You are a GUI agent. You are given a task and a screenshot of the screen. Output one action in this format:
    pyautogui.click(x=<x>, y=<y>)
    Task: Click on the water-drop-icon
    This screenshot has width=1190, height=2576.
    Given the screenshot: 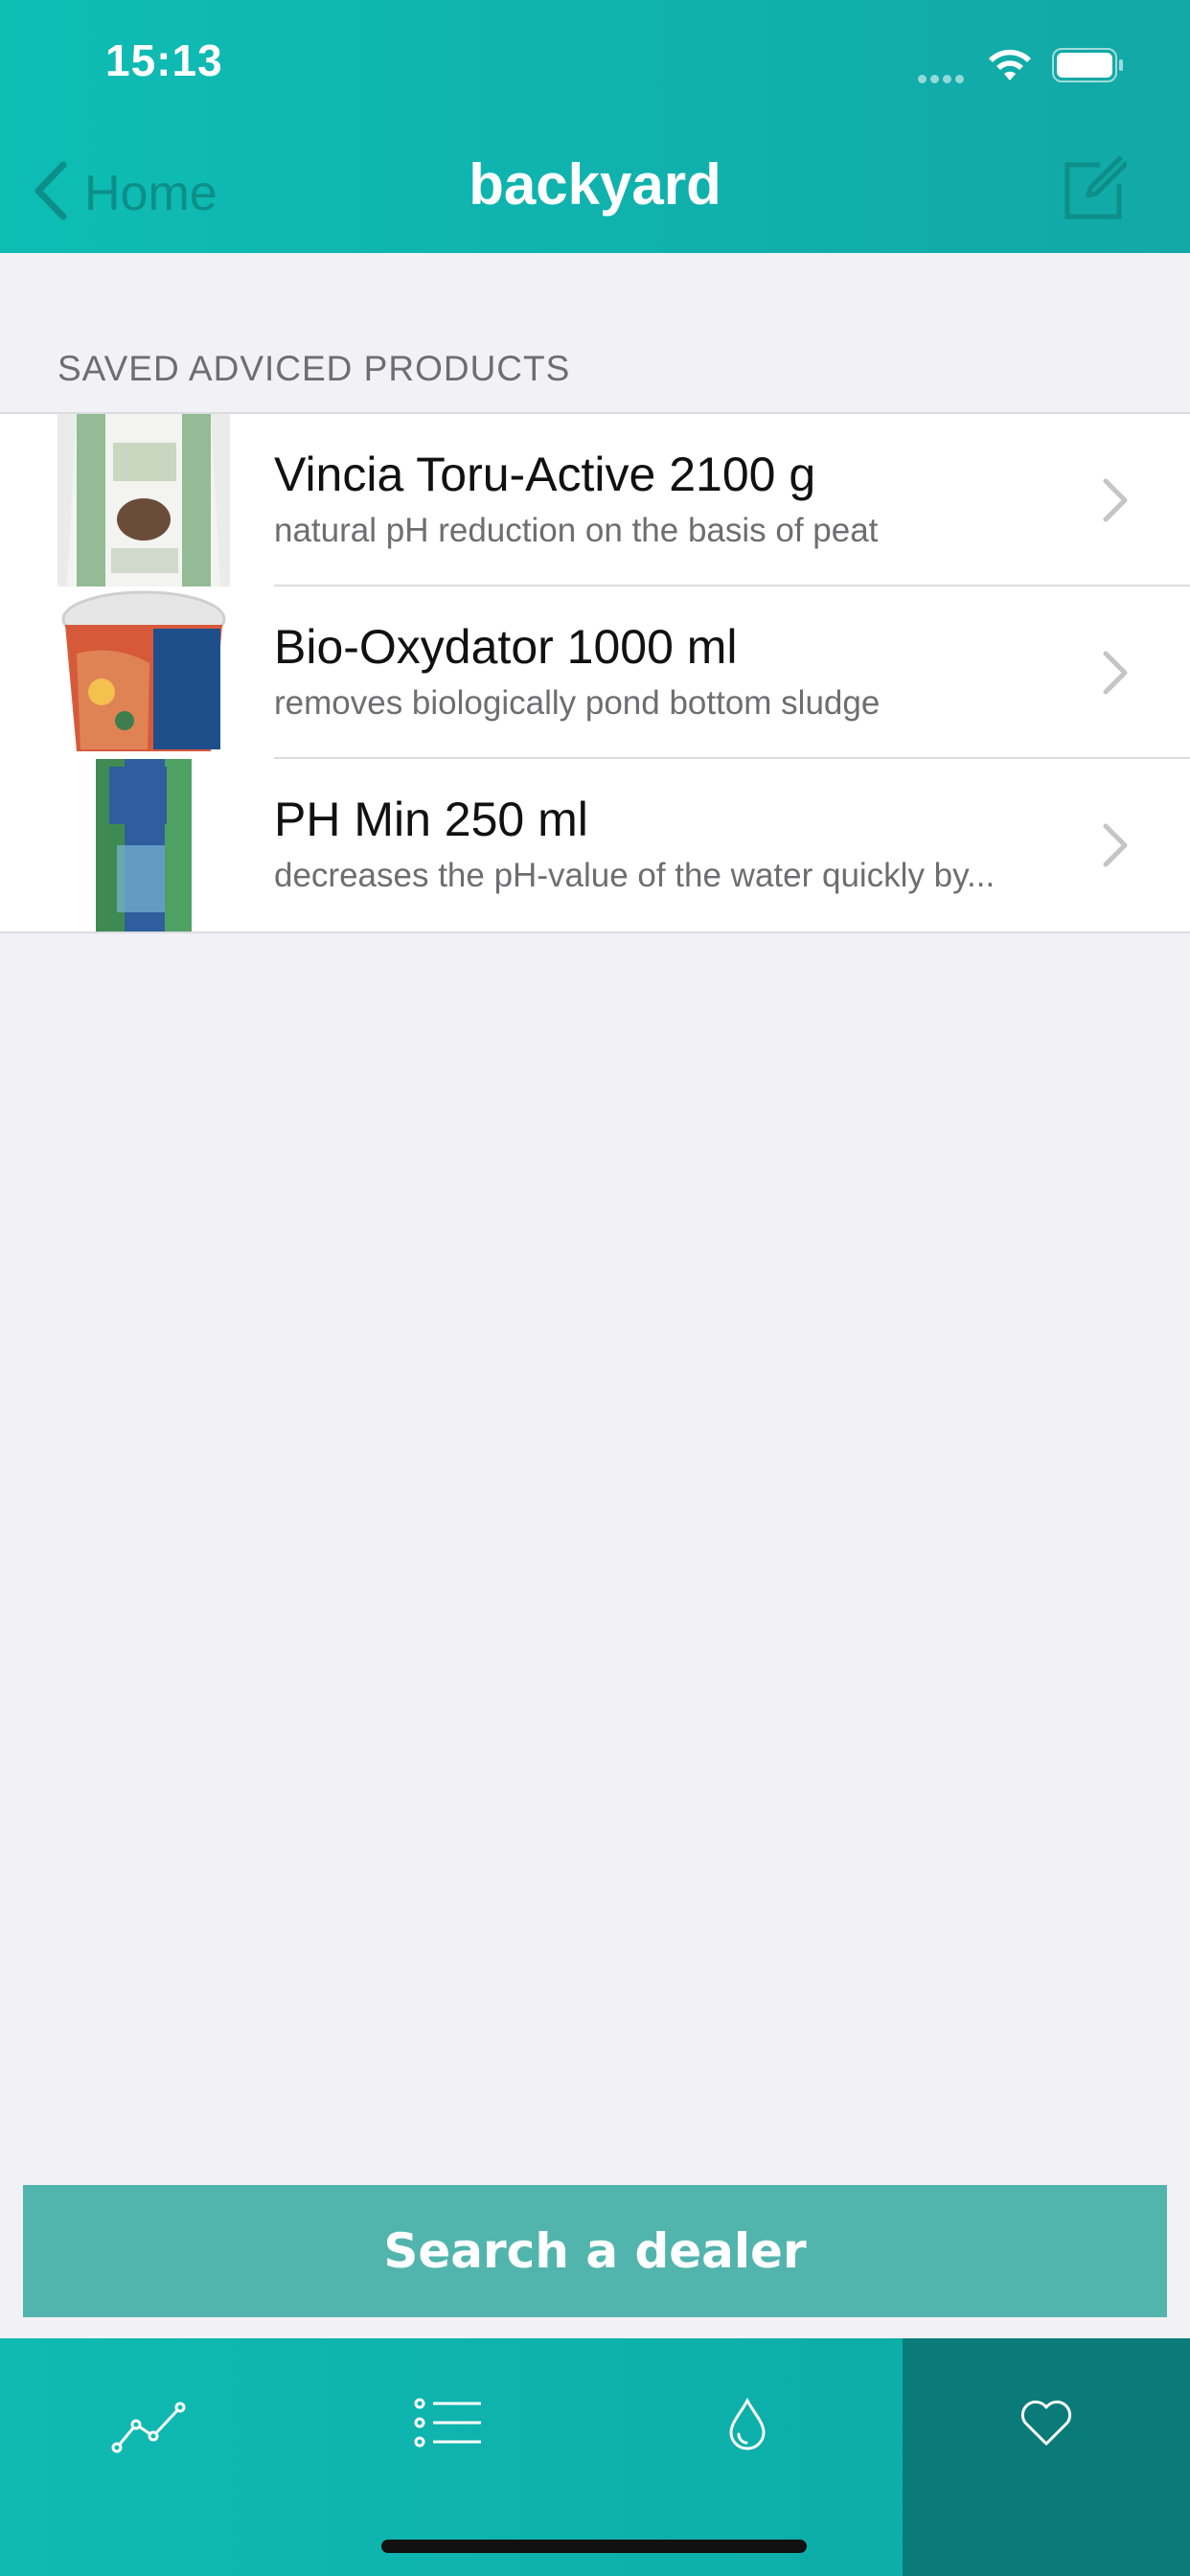 What is the action you would take?
    pyautogui.click(x=747, y=2424)
    